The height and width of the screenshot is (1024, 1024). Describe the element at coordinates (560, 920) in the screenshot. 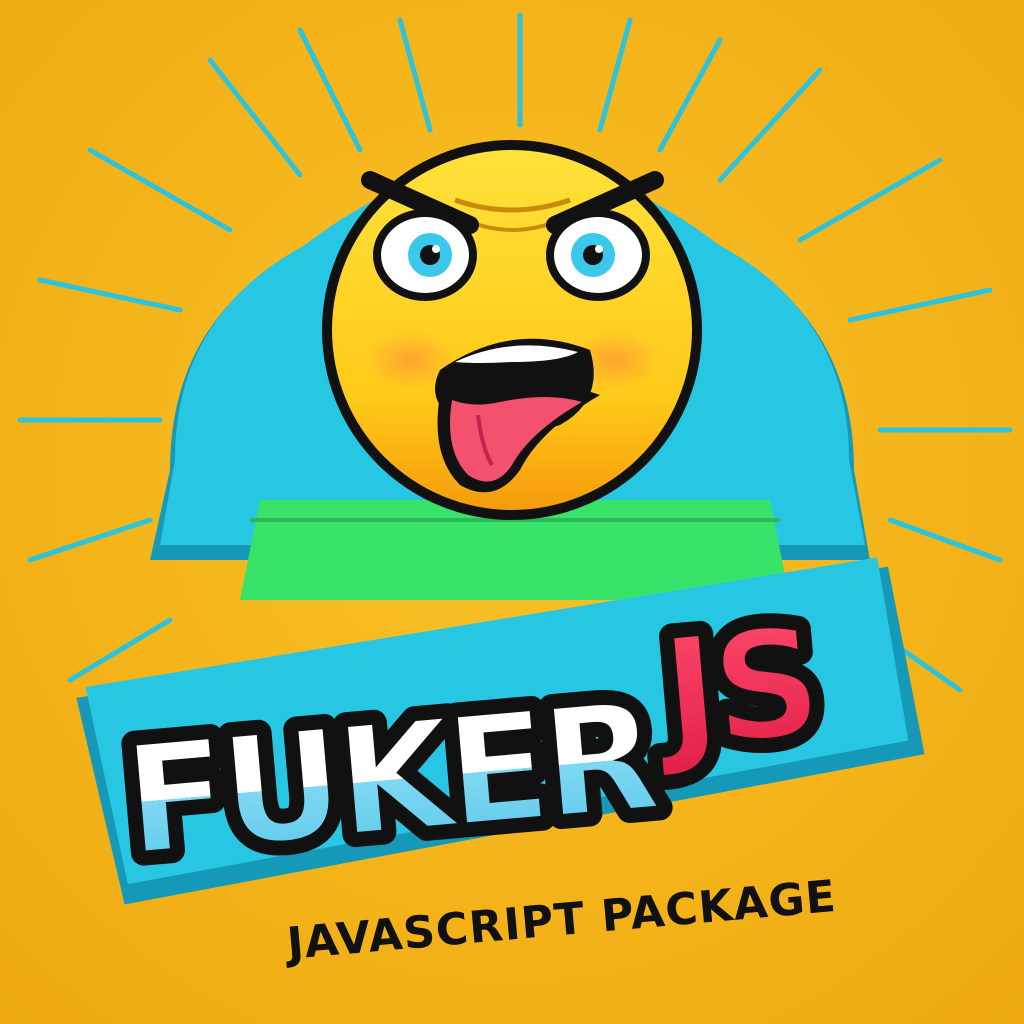

I see `tagline: JAVASCRIPT PACKAGE` at that location.